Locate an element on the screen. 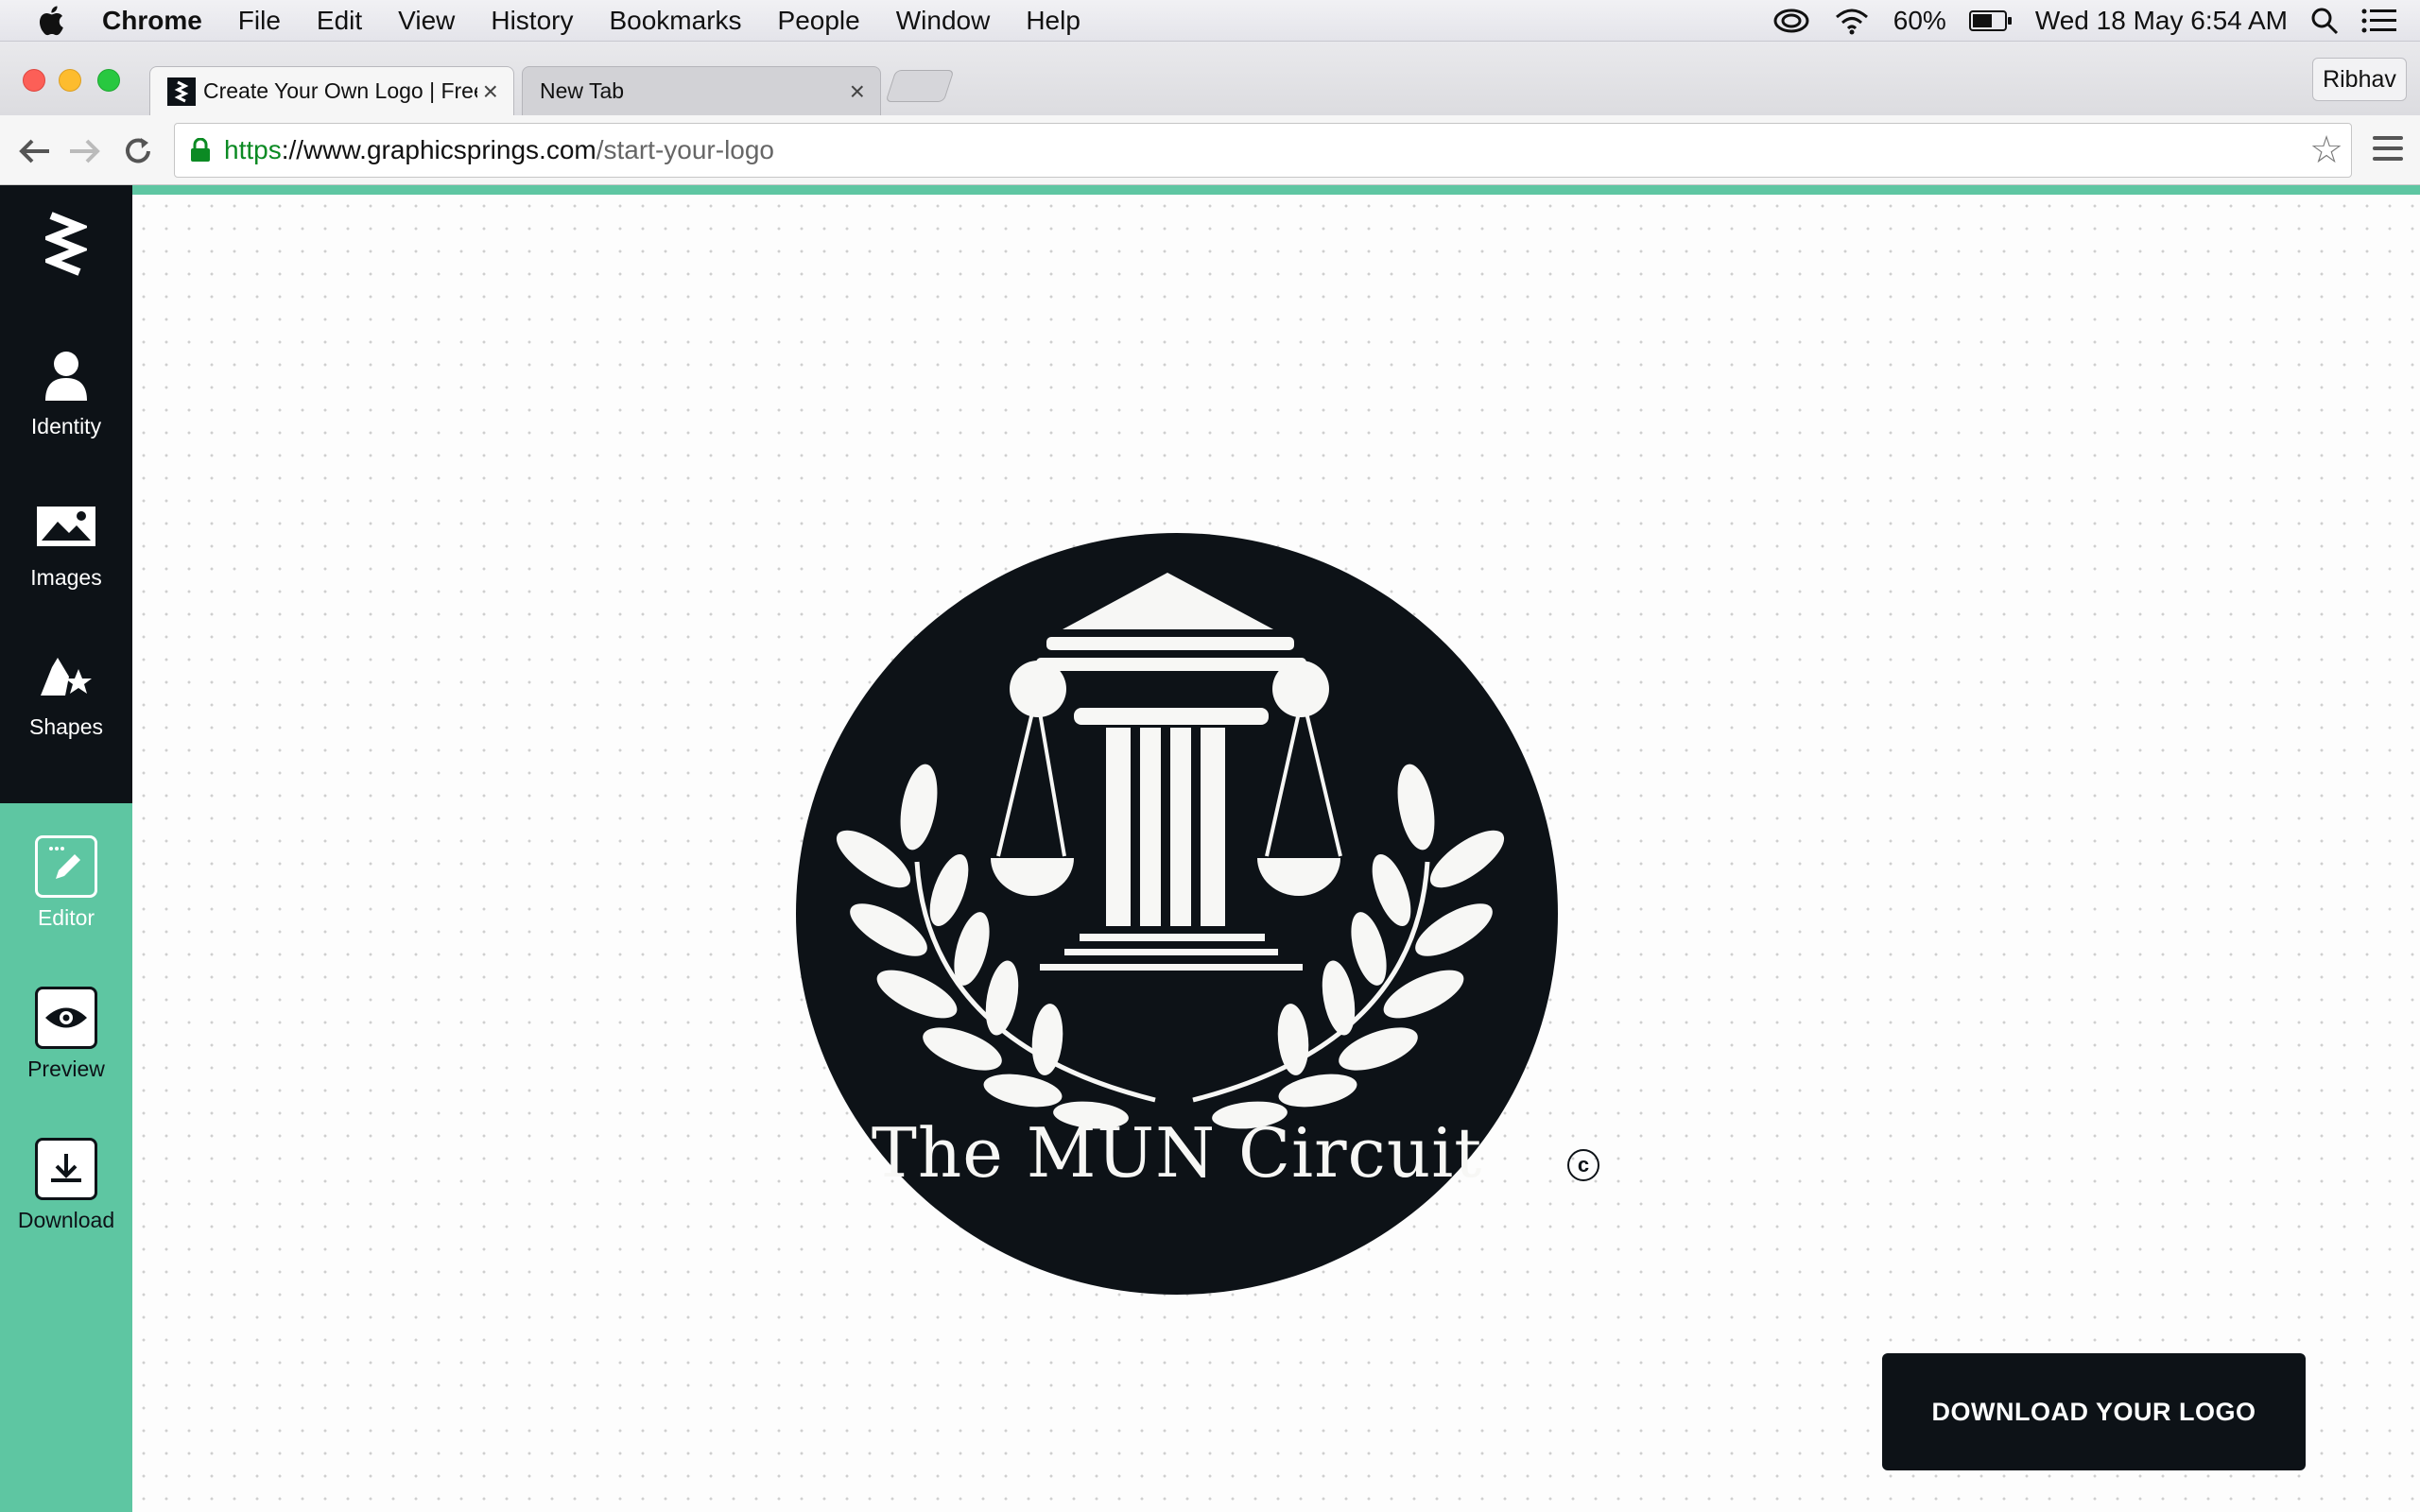  spotlight-icon is located at coordinates (2324, 21).